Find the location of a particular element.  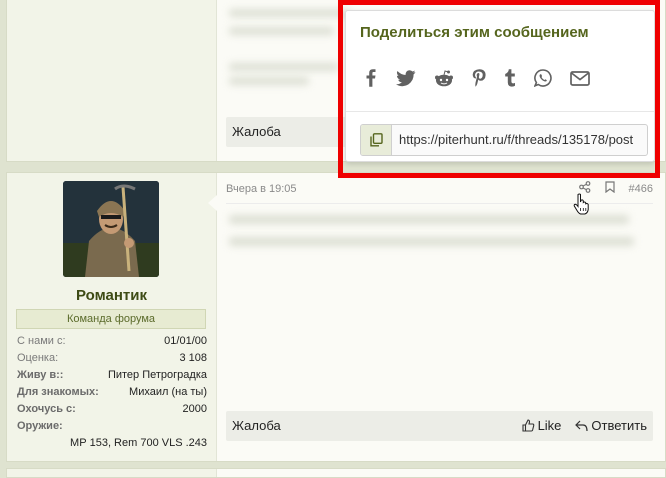

post-footer: Жалоба Like Ответить is located at coordinates (439, 426).